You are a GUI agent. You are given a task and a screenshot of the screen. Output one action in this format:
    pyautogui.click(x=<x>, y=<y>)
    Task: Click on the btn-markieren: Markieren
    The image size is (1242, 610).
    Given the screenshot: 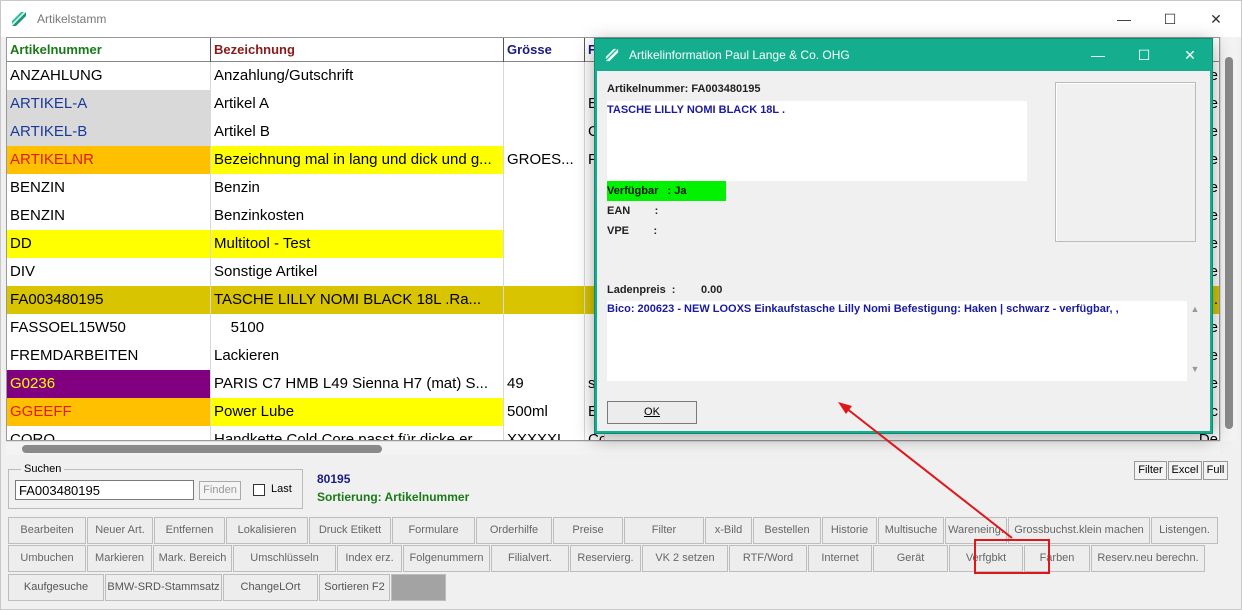 What is the action you would take?
    pyautogui.click(x=119, y=558)
    